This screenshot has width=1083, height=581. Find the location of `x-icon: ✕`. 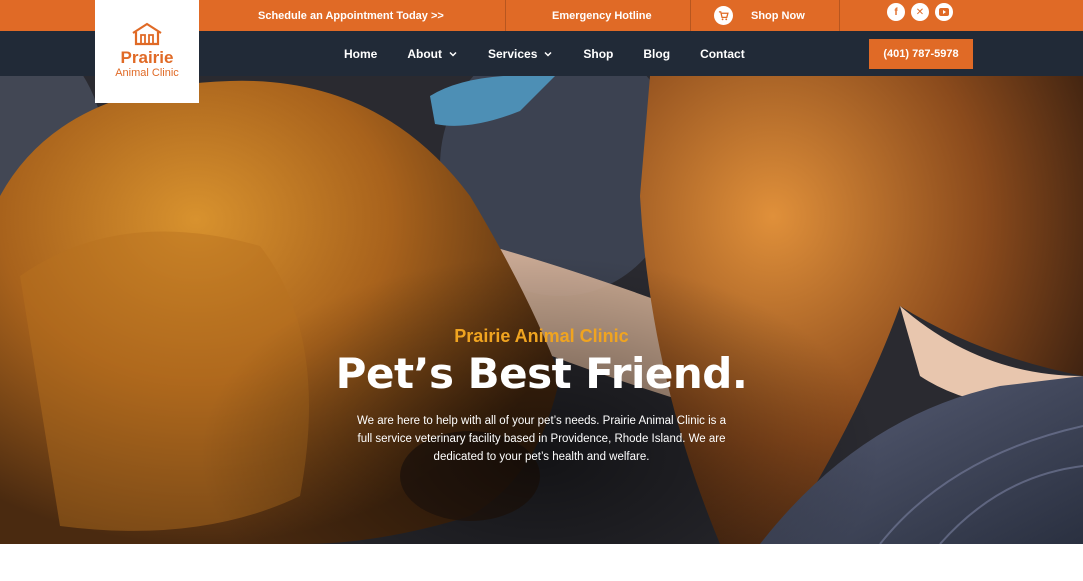

x-icon: ✕ is located at coordinates (920, 12).